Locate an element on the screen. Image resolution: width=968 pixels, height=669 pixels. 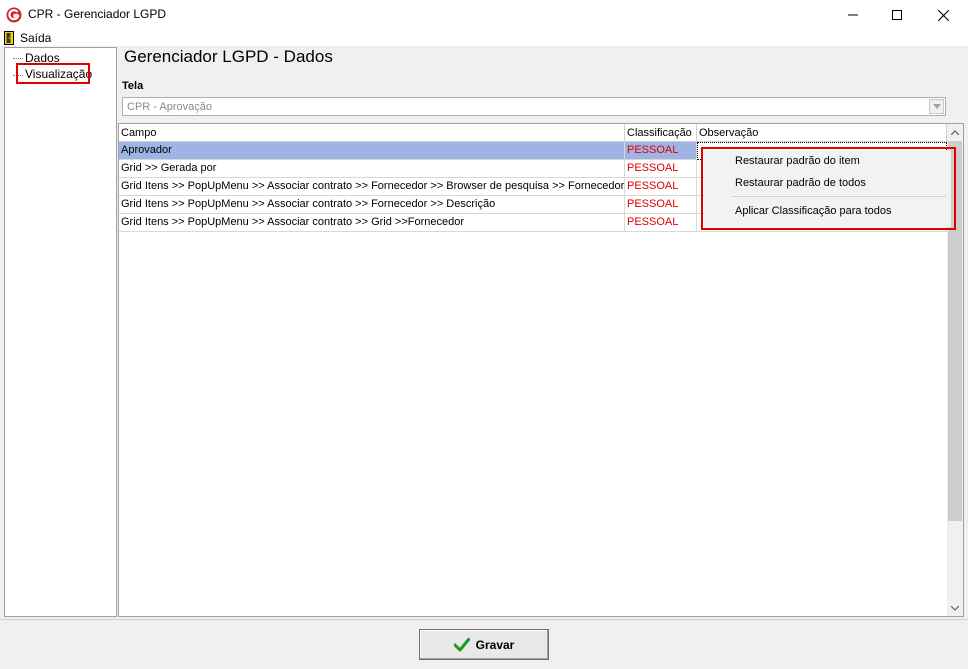
context-menu-highlight-box is located at coordinates (828, 188).